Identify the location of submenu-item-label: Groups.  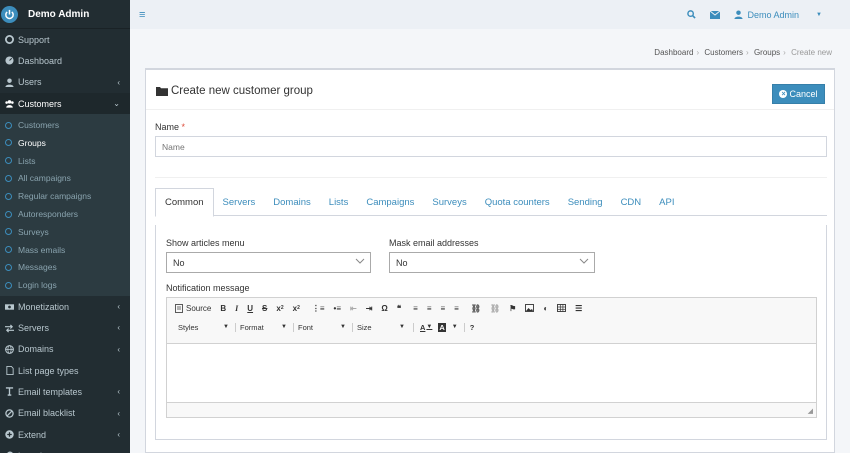
(32, 142).